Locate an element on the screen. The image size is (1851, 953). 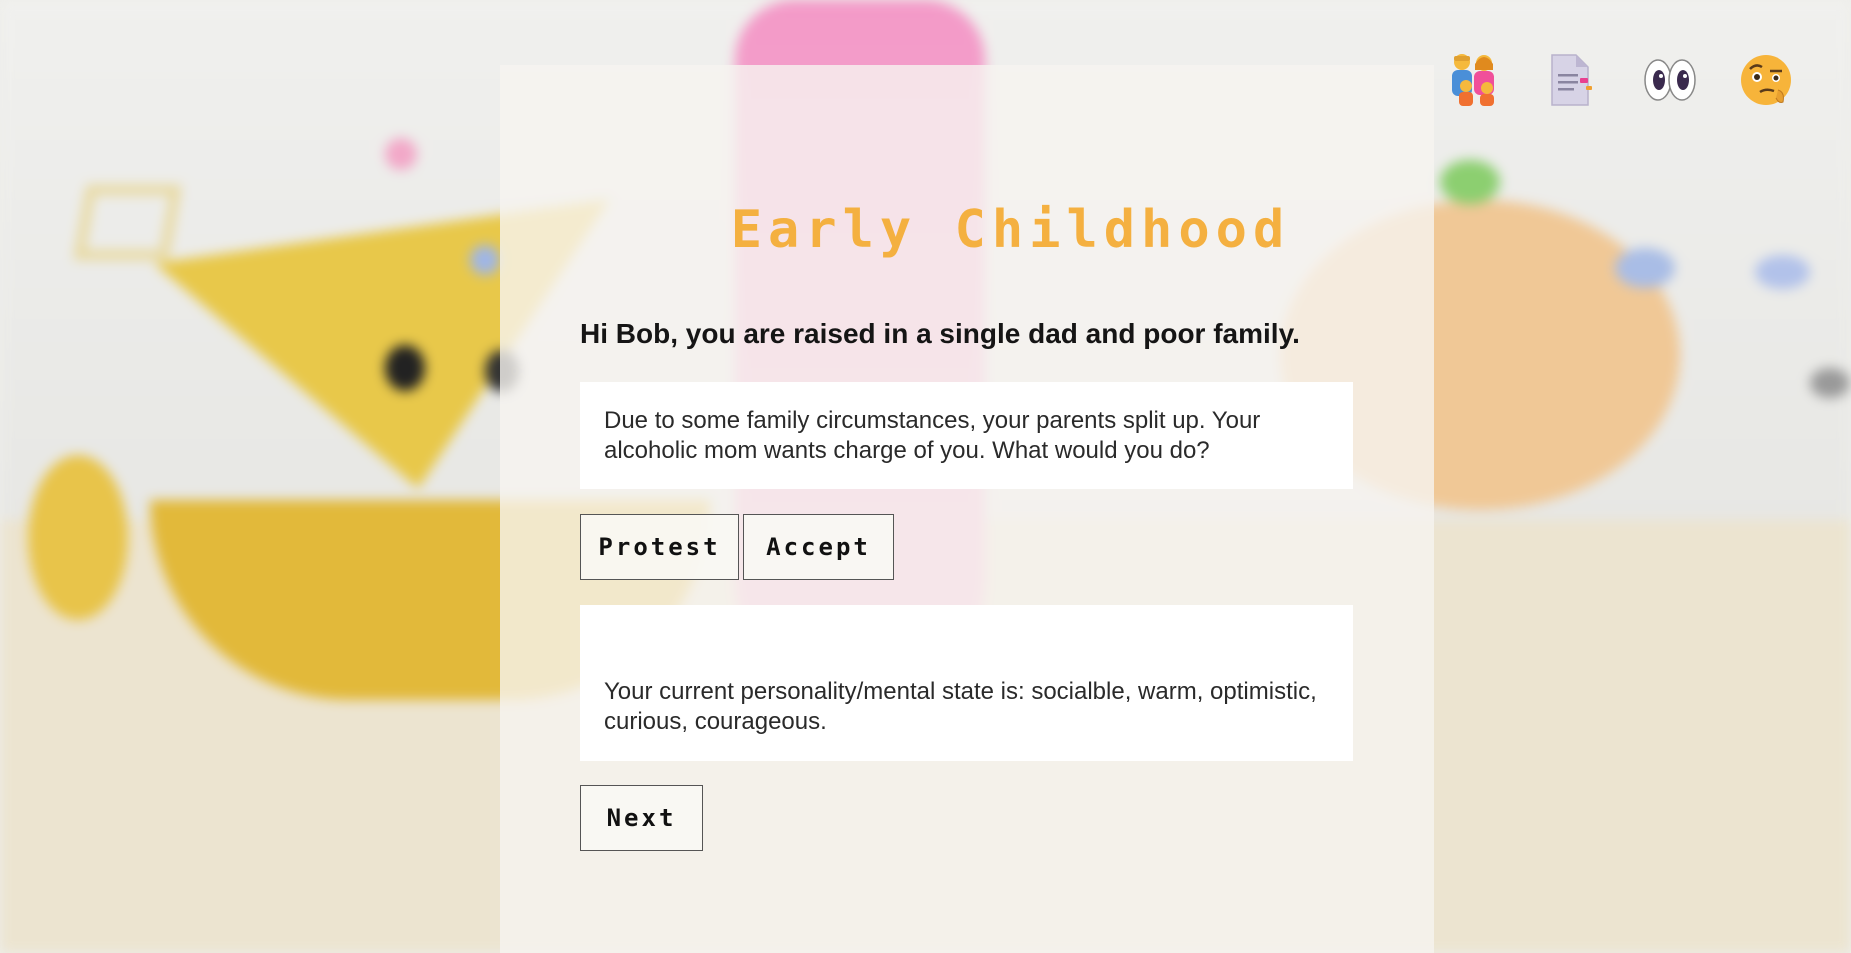
document-icon is located at coordinates (1570, 80).